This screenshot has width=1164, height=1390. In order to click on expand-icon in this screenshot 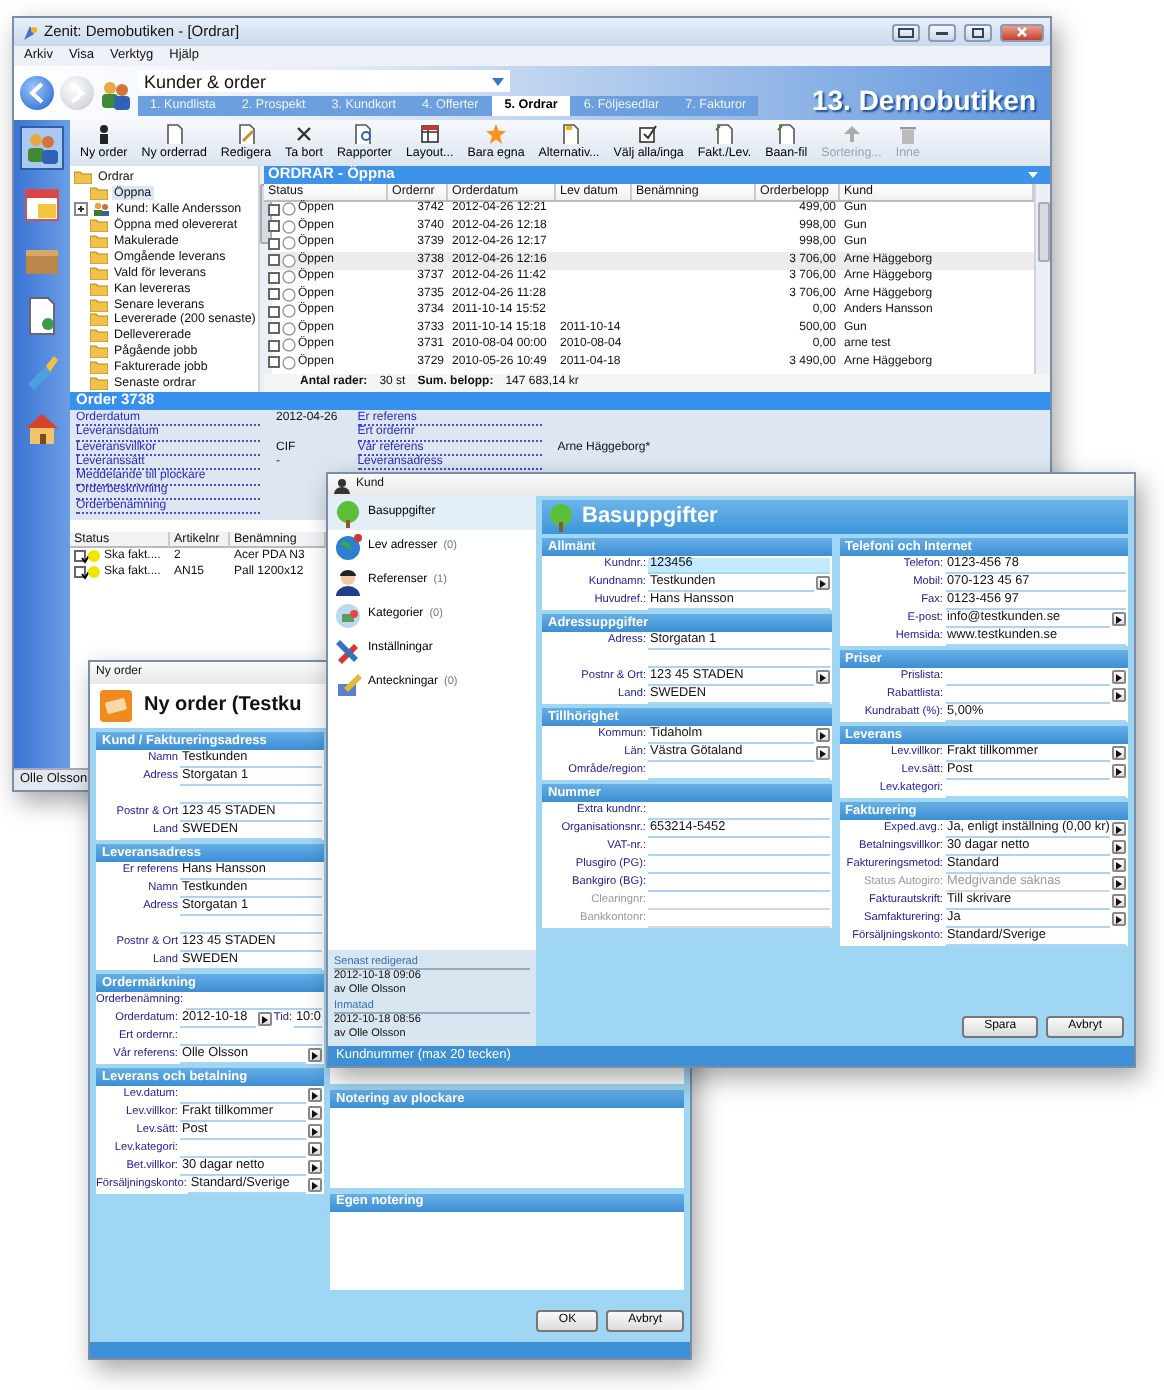, I will do `click(81, 209)`.